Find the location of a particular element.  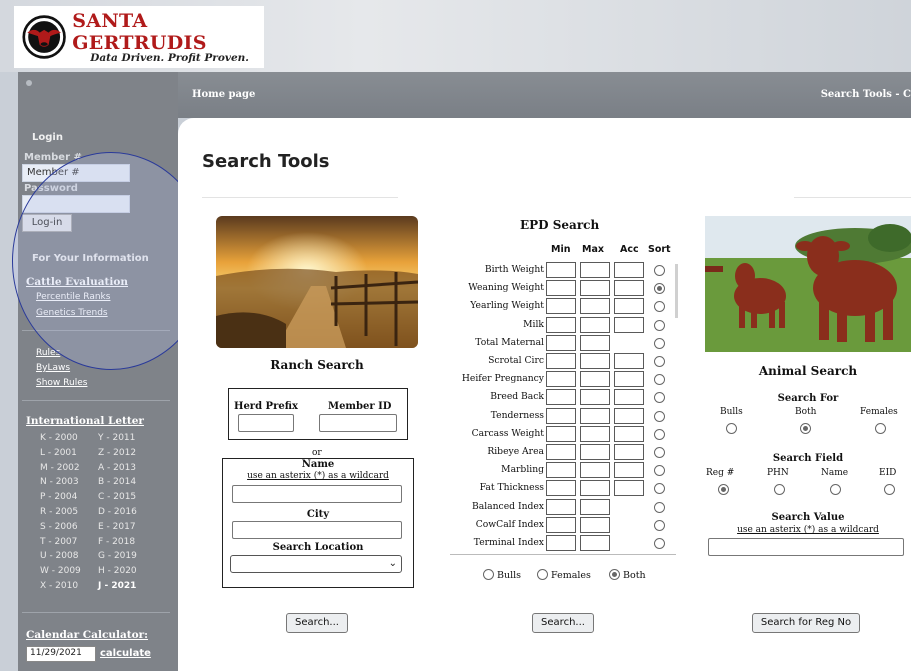

search-for-females-label: Females is located at coordinates (879, 412).